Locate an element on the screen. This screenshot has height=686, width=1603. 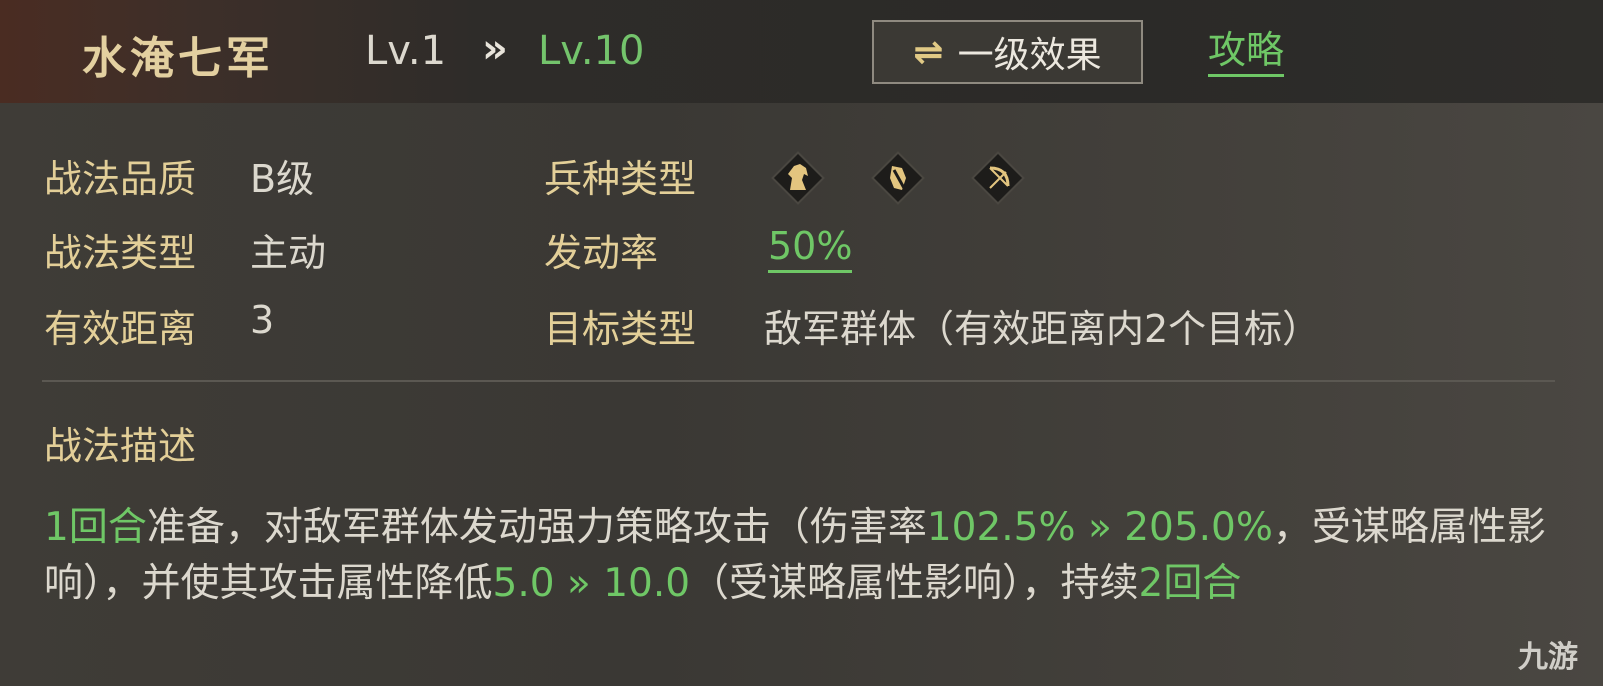
desc-segment: 5.0 » 10.0 is located at coordinates (591, 583).